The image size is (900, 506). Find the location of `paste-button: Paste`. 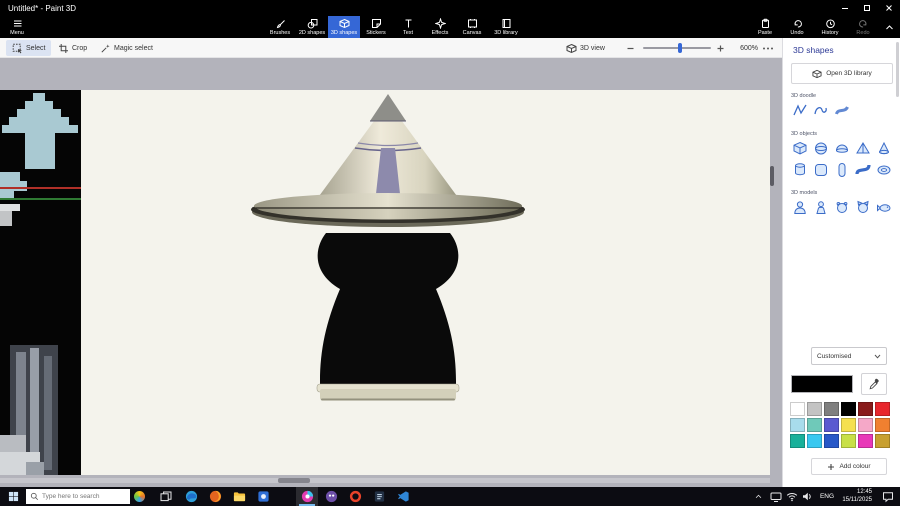

paste-button: Paste is located at coordinates (765, 27).